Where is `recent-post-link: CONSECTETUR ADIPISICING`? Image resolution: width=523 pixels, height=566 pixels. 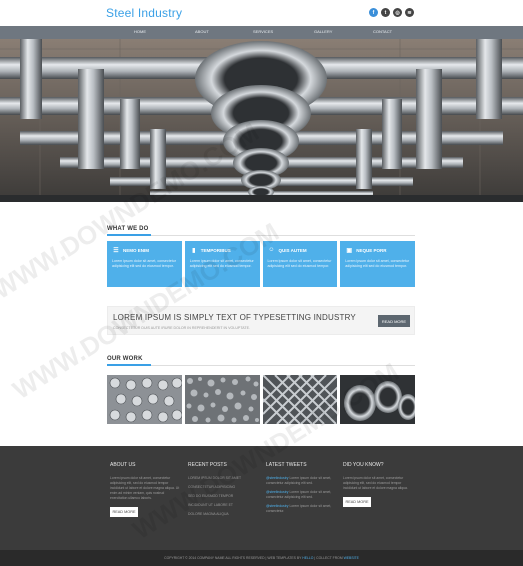
recent-post-link: CONSECTETUR ADIPISICING is located at coordinates (223, 487).